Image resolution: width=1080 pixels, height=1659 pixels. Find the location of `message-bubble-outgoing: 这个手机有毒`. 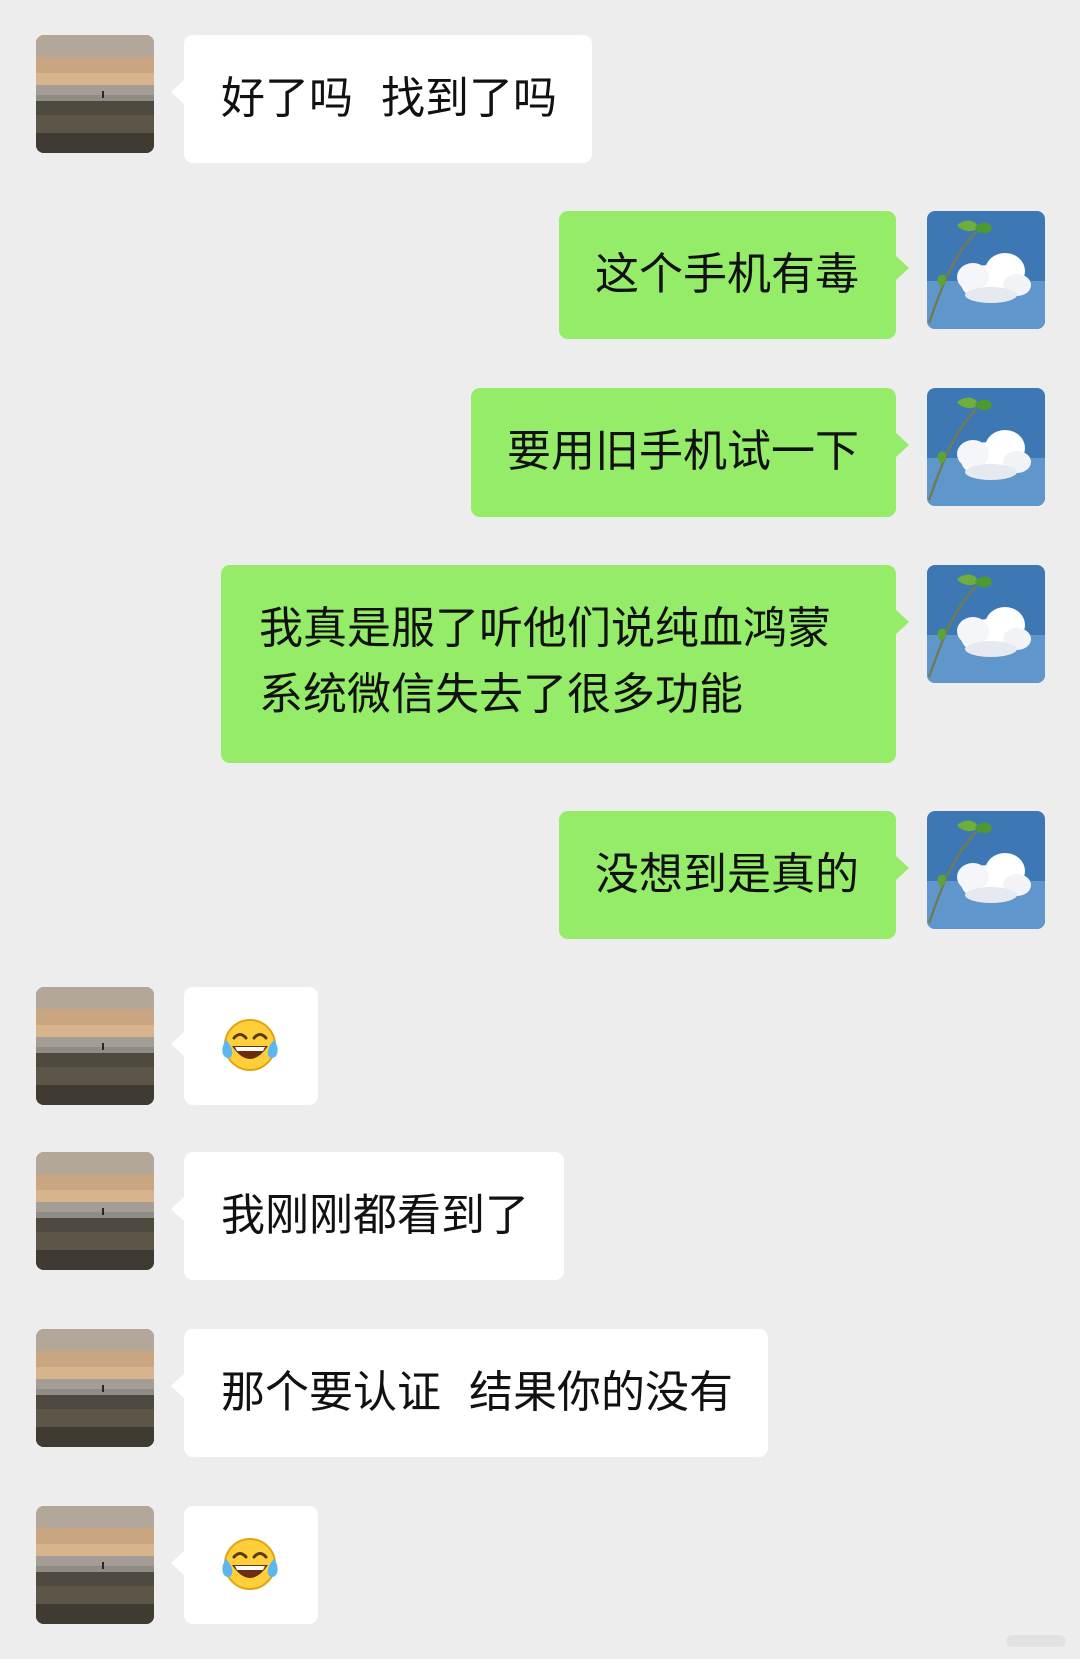

message-bubble-outgoing: 这个手机有毒 is located at coordinates (734, 275).